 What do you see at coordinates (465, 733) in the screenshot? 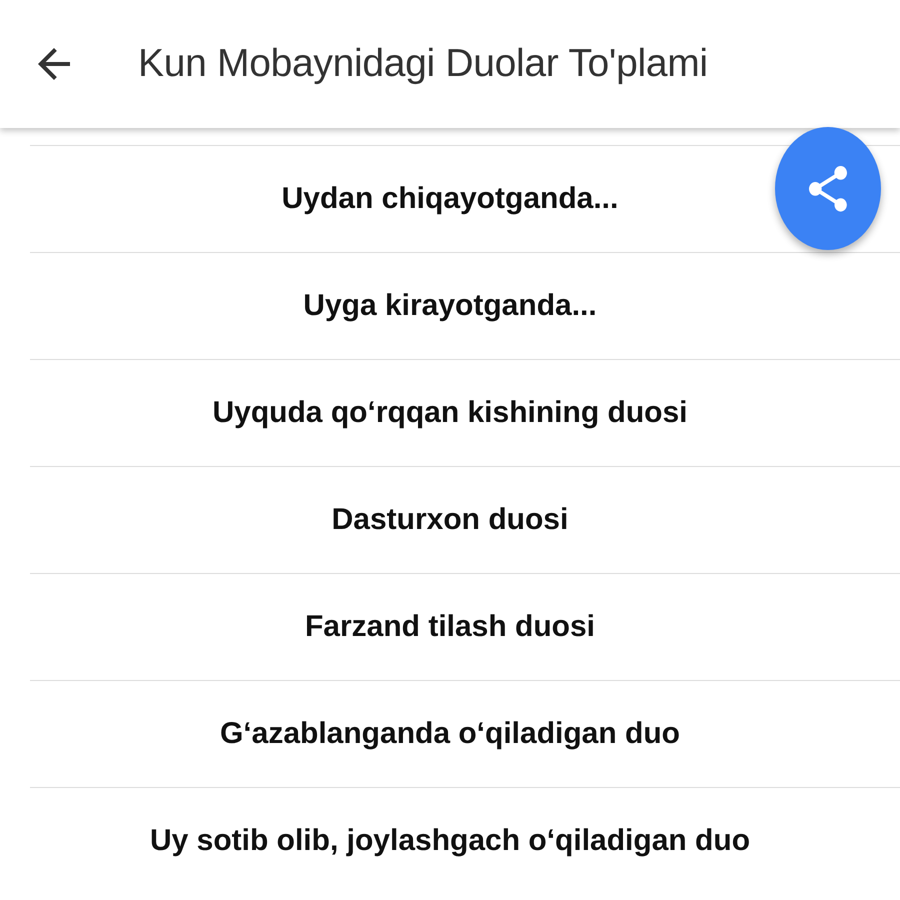
I see `list-item: G‘azablanganda o‘qiladigan duo` at bounding box center [465, 733].